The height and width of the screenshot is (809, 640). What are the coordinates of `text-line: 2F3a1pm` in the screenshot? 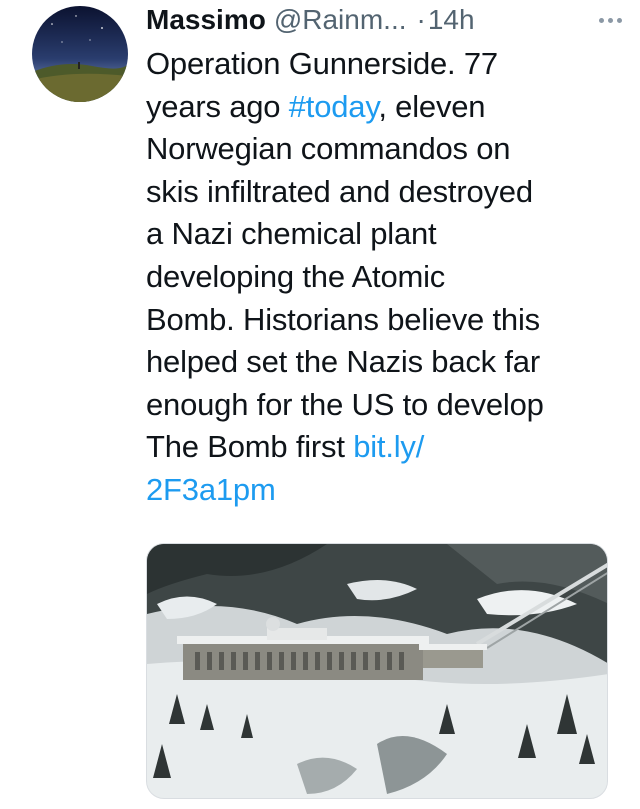 It's located at (381, 490).